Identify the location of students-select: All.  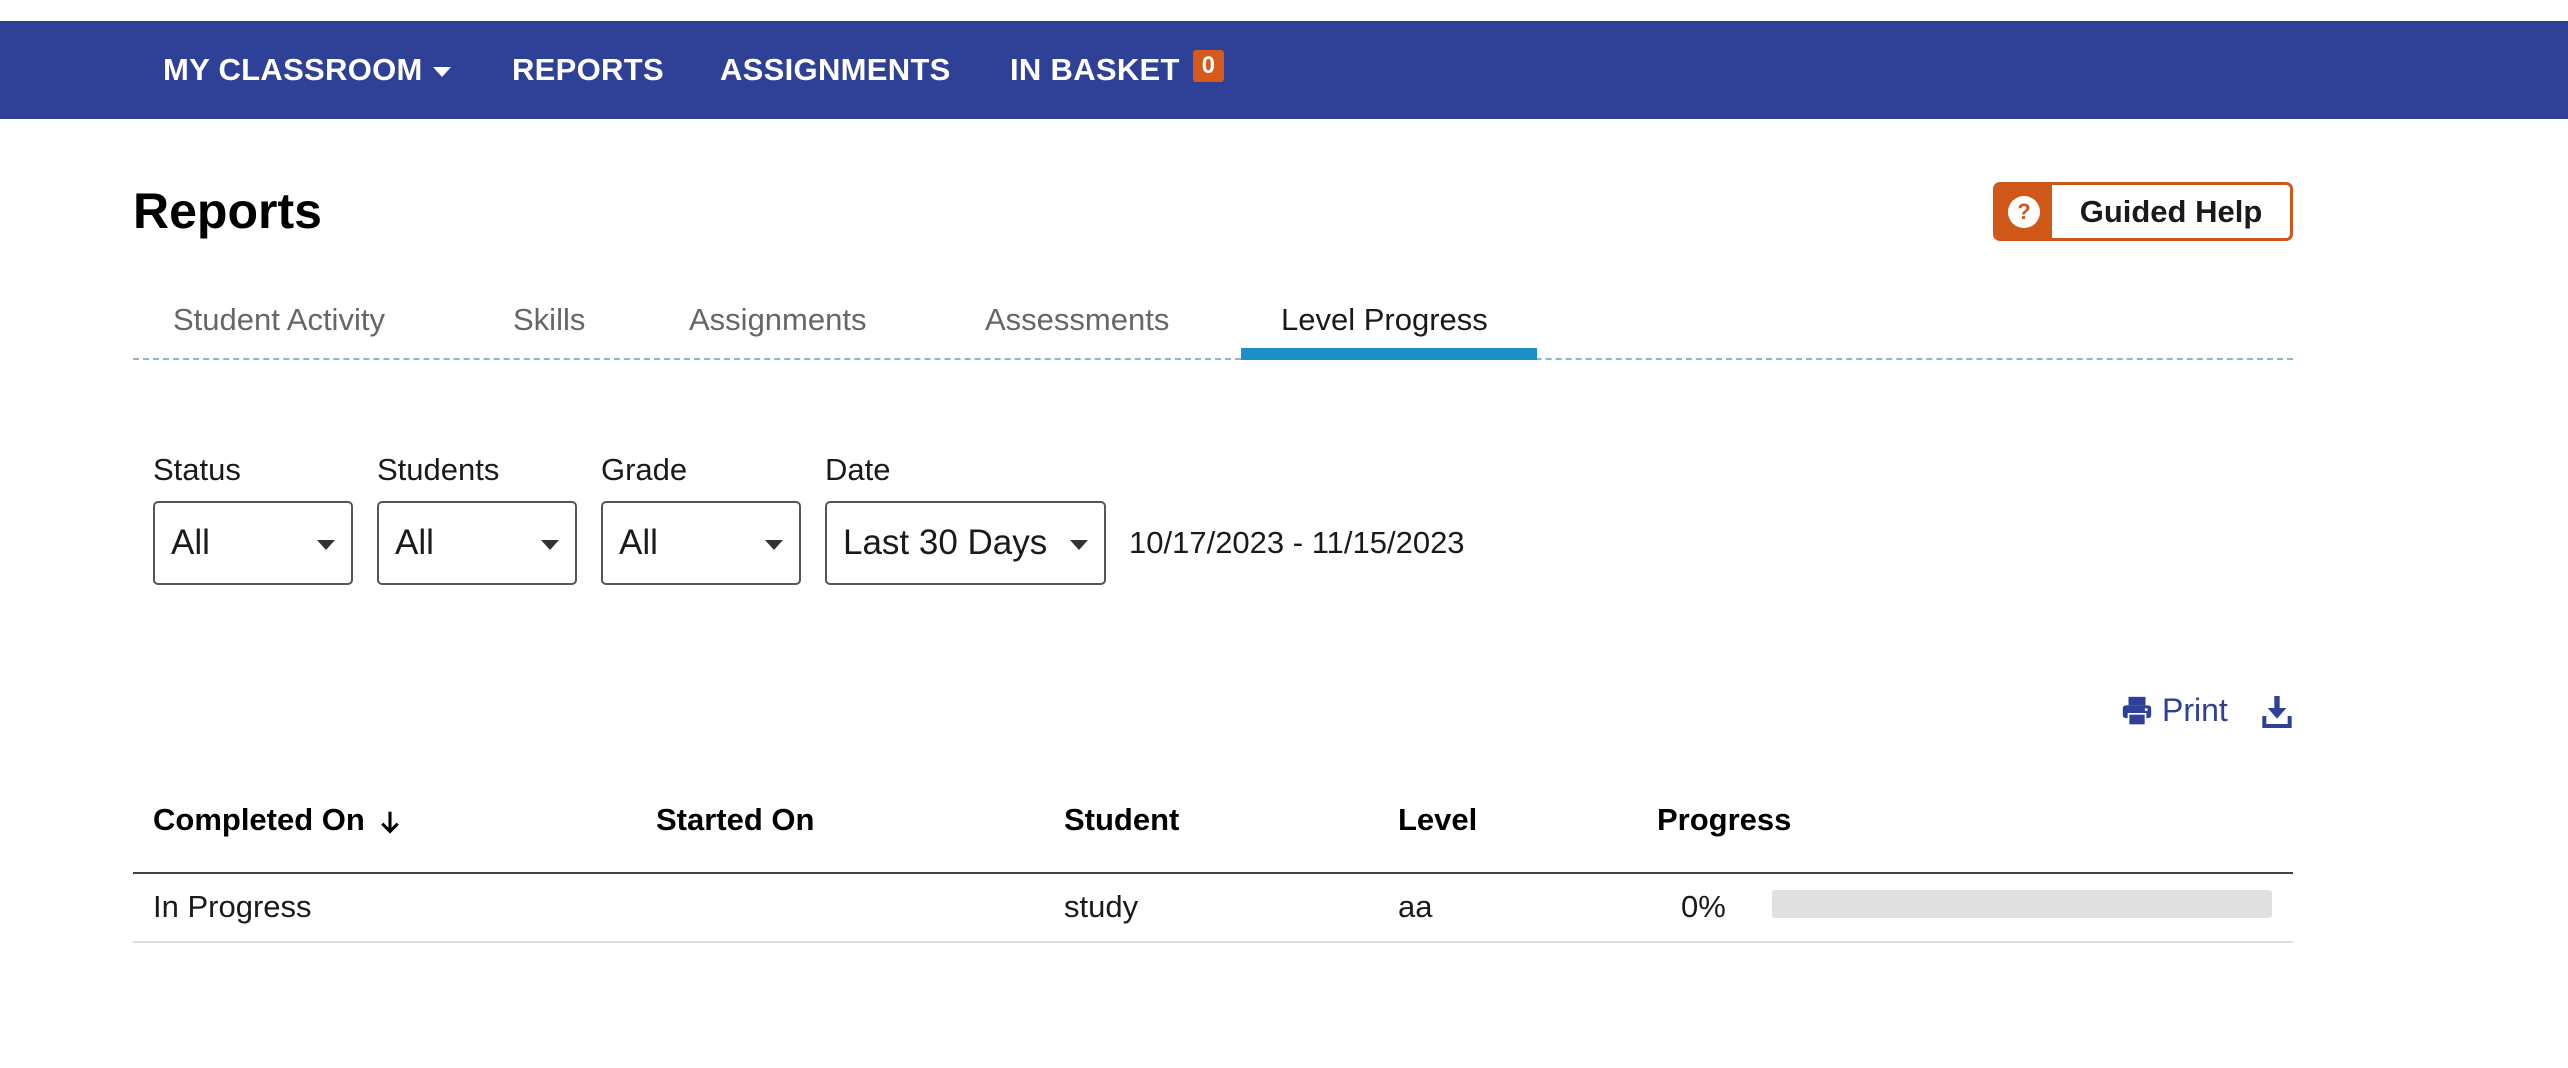
(477, 543).